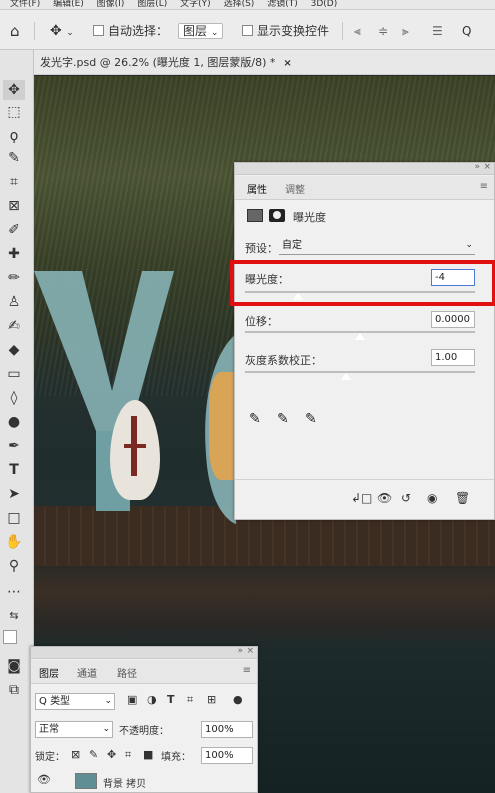 The height and width of the screenshot is (793, 495). I want to click on screen-mode-icon: ⧉, so click(14, 690).